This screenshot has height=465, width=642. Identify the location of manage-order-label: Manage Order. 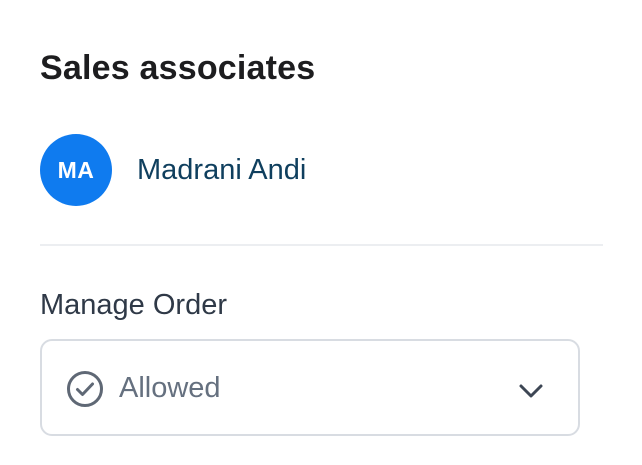
(133, 305).